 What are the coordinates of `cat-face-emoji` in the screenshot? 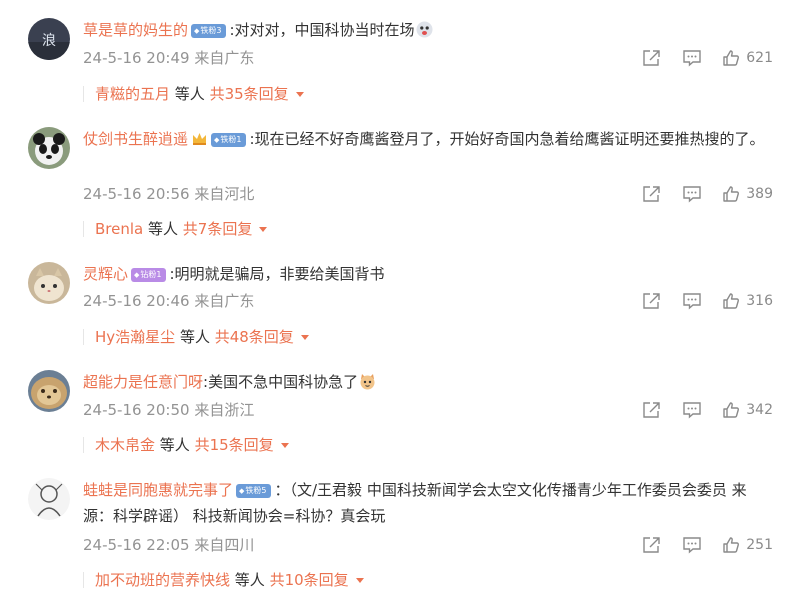 It's located at (367, 381).